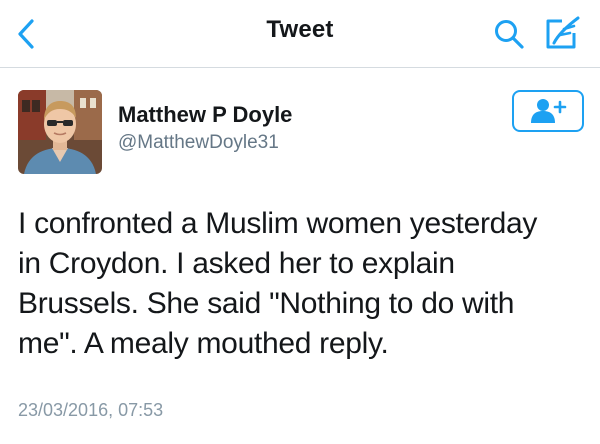 The image size is (600, 444). I want to click on avatar, so click(60, 132).